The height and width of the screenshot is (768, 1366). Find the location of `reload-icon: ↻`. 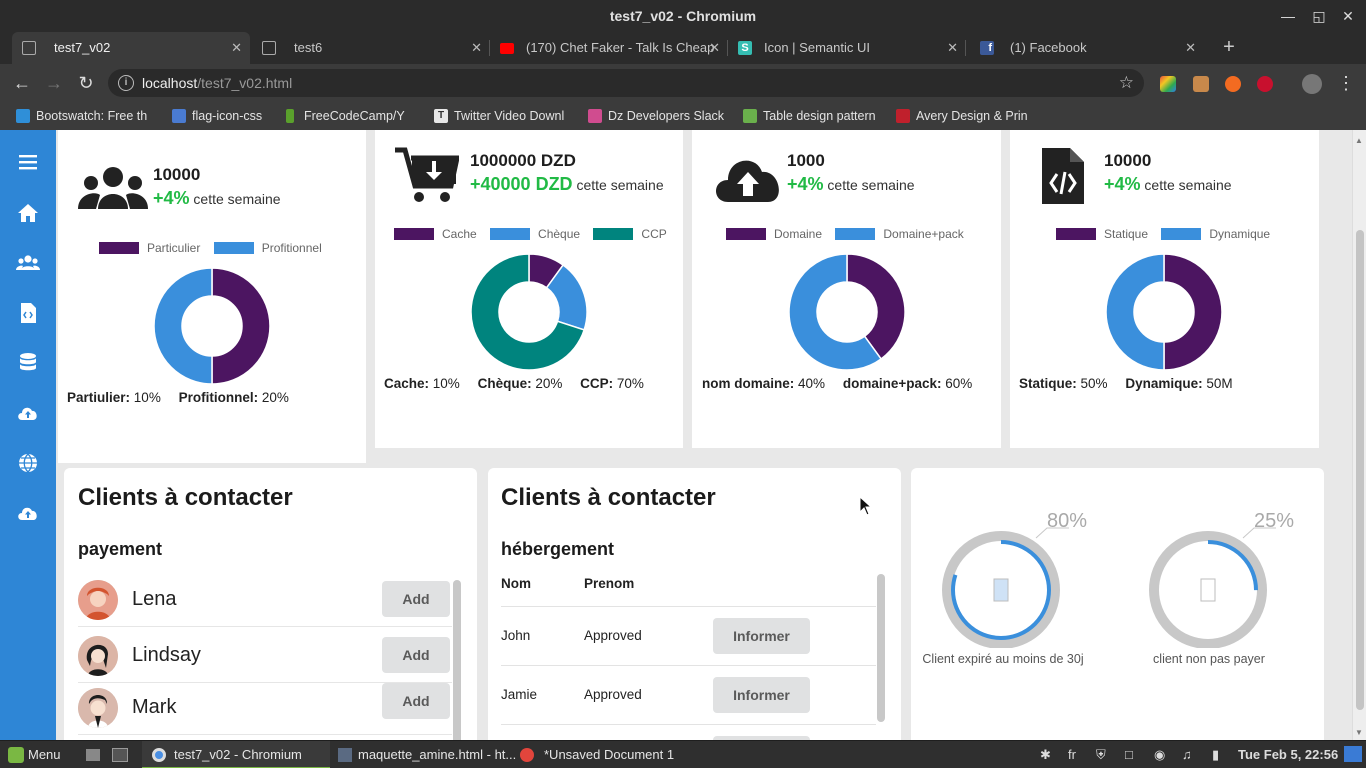

reload-icon: ↻ is located at coordinates (86, 83).